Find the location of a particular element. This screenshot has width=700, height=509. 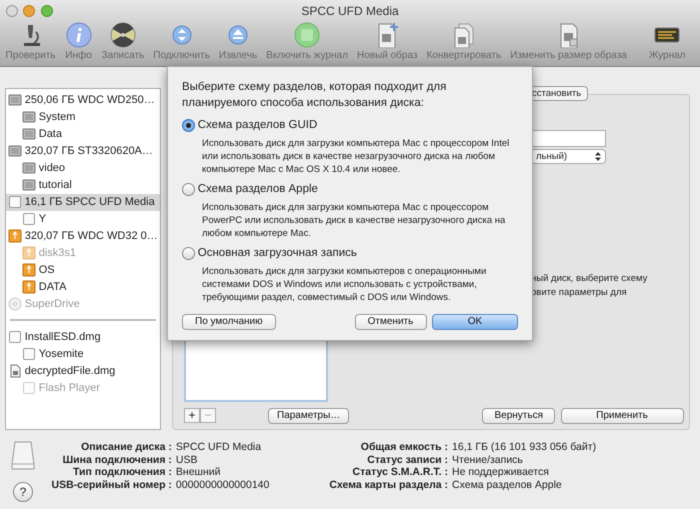

info-value: SPCC UFD Media is located at coordinates (219, 447).